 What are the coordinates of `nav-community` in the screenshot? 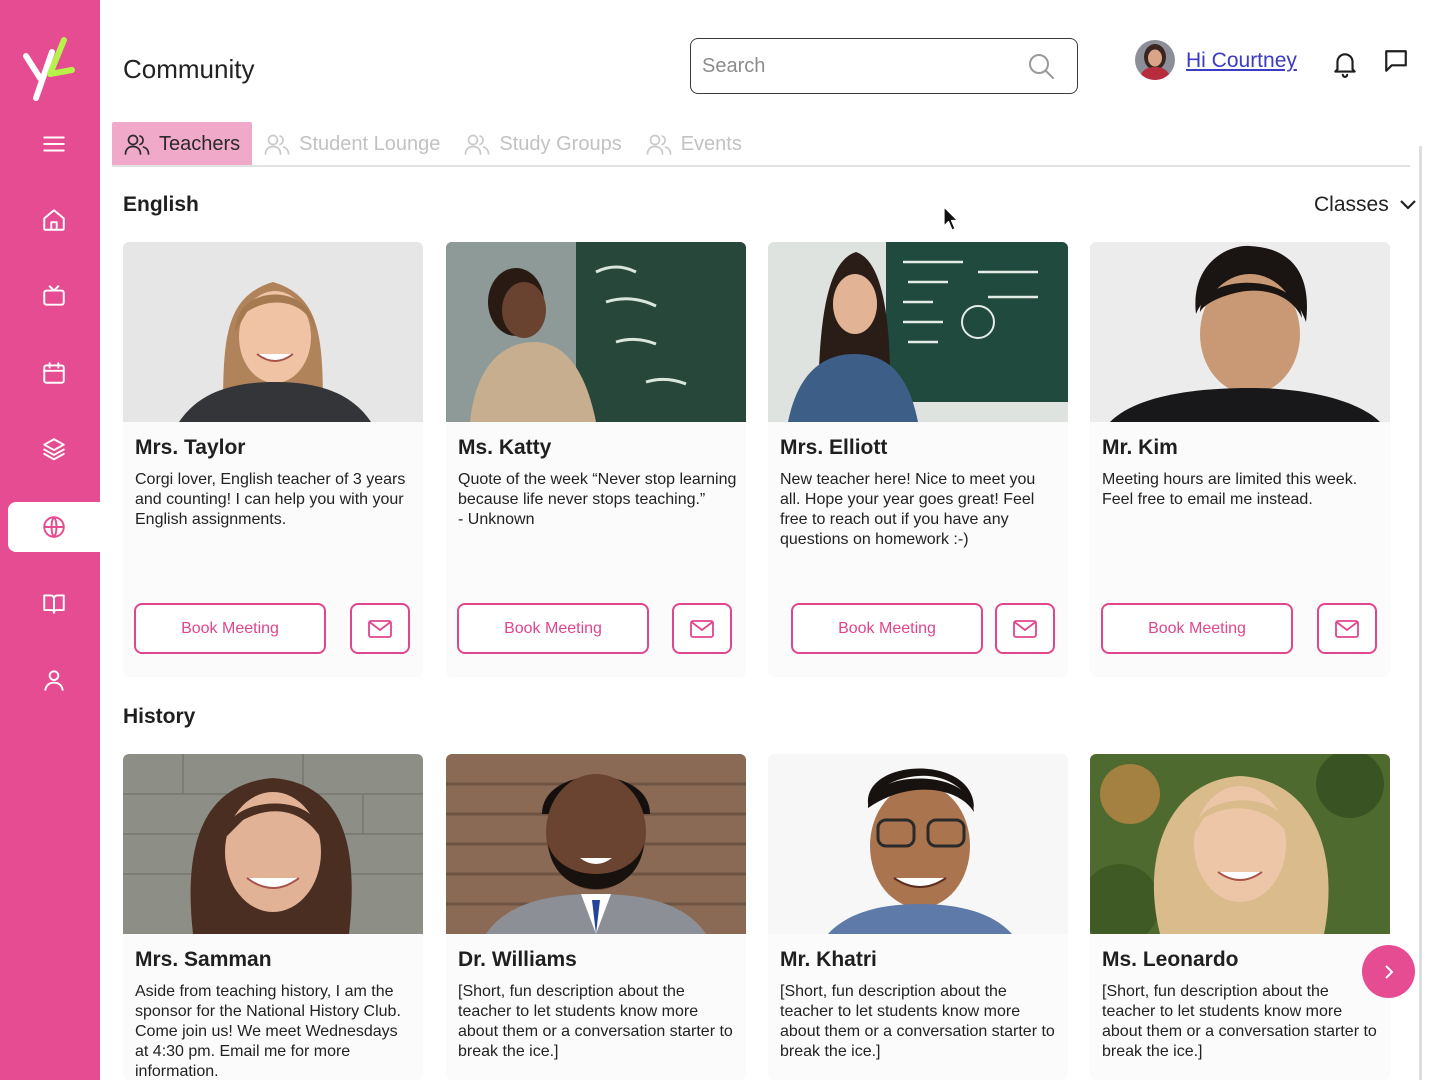 It's located at (54, 527).